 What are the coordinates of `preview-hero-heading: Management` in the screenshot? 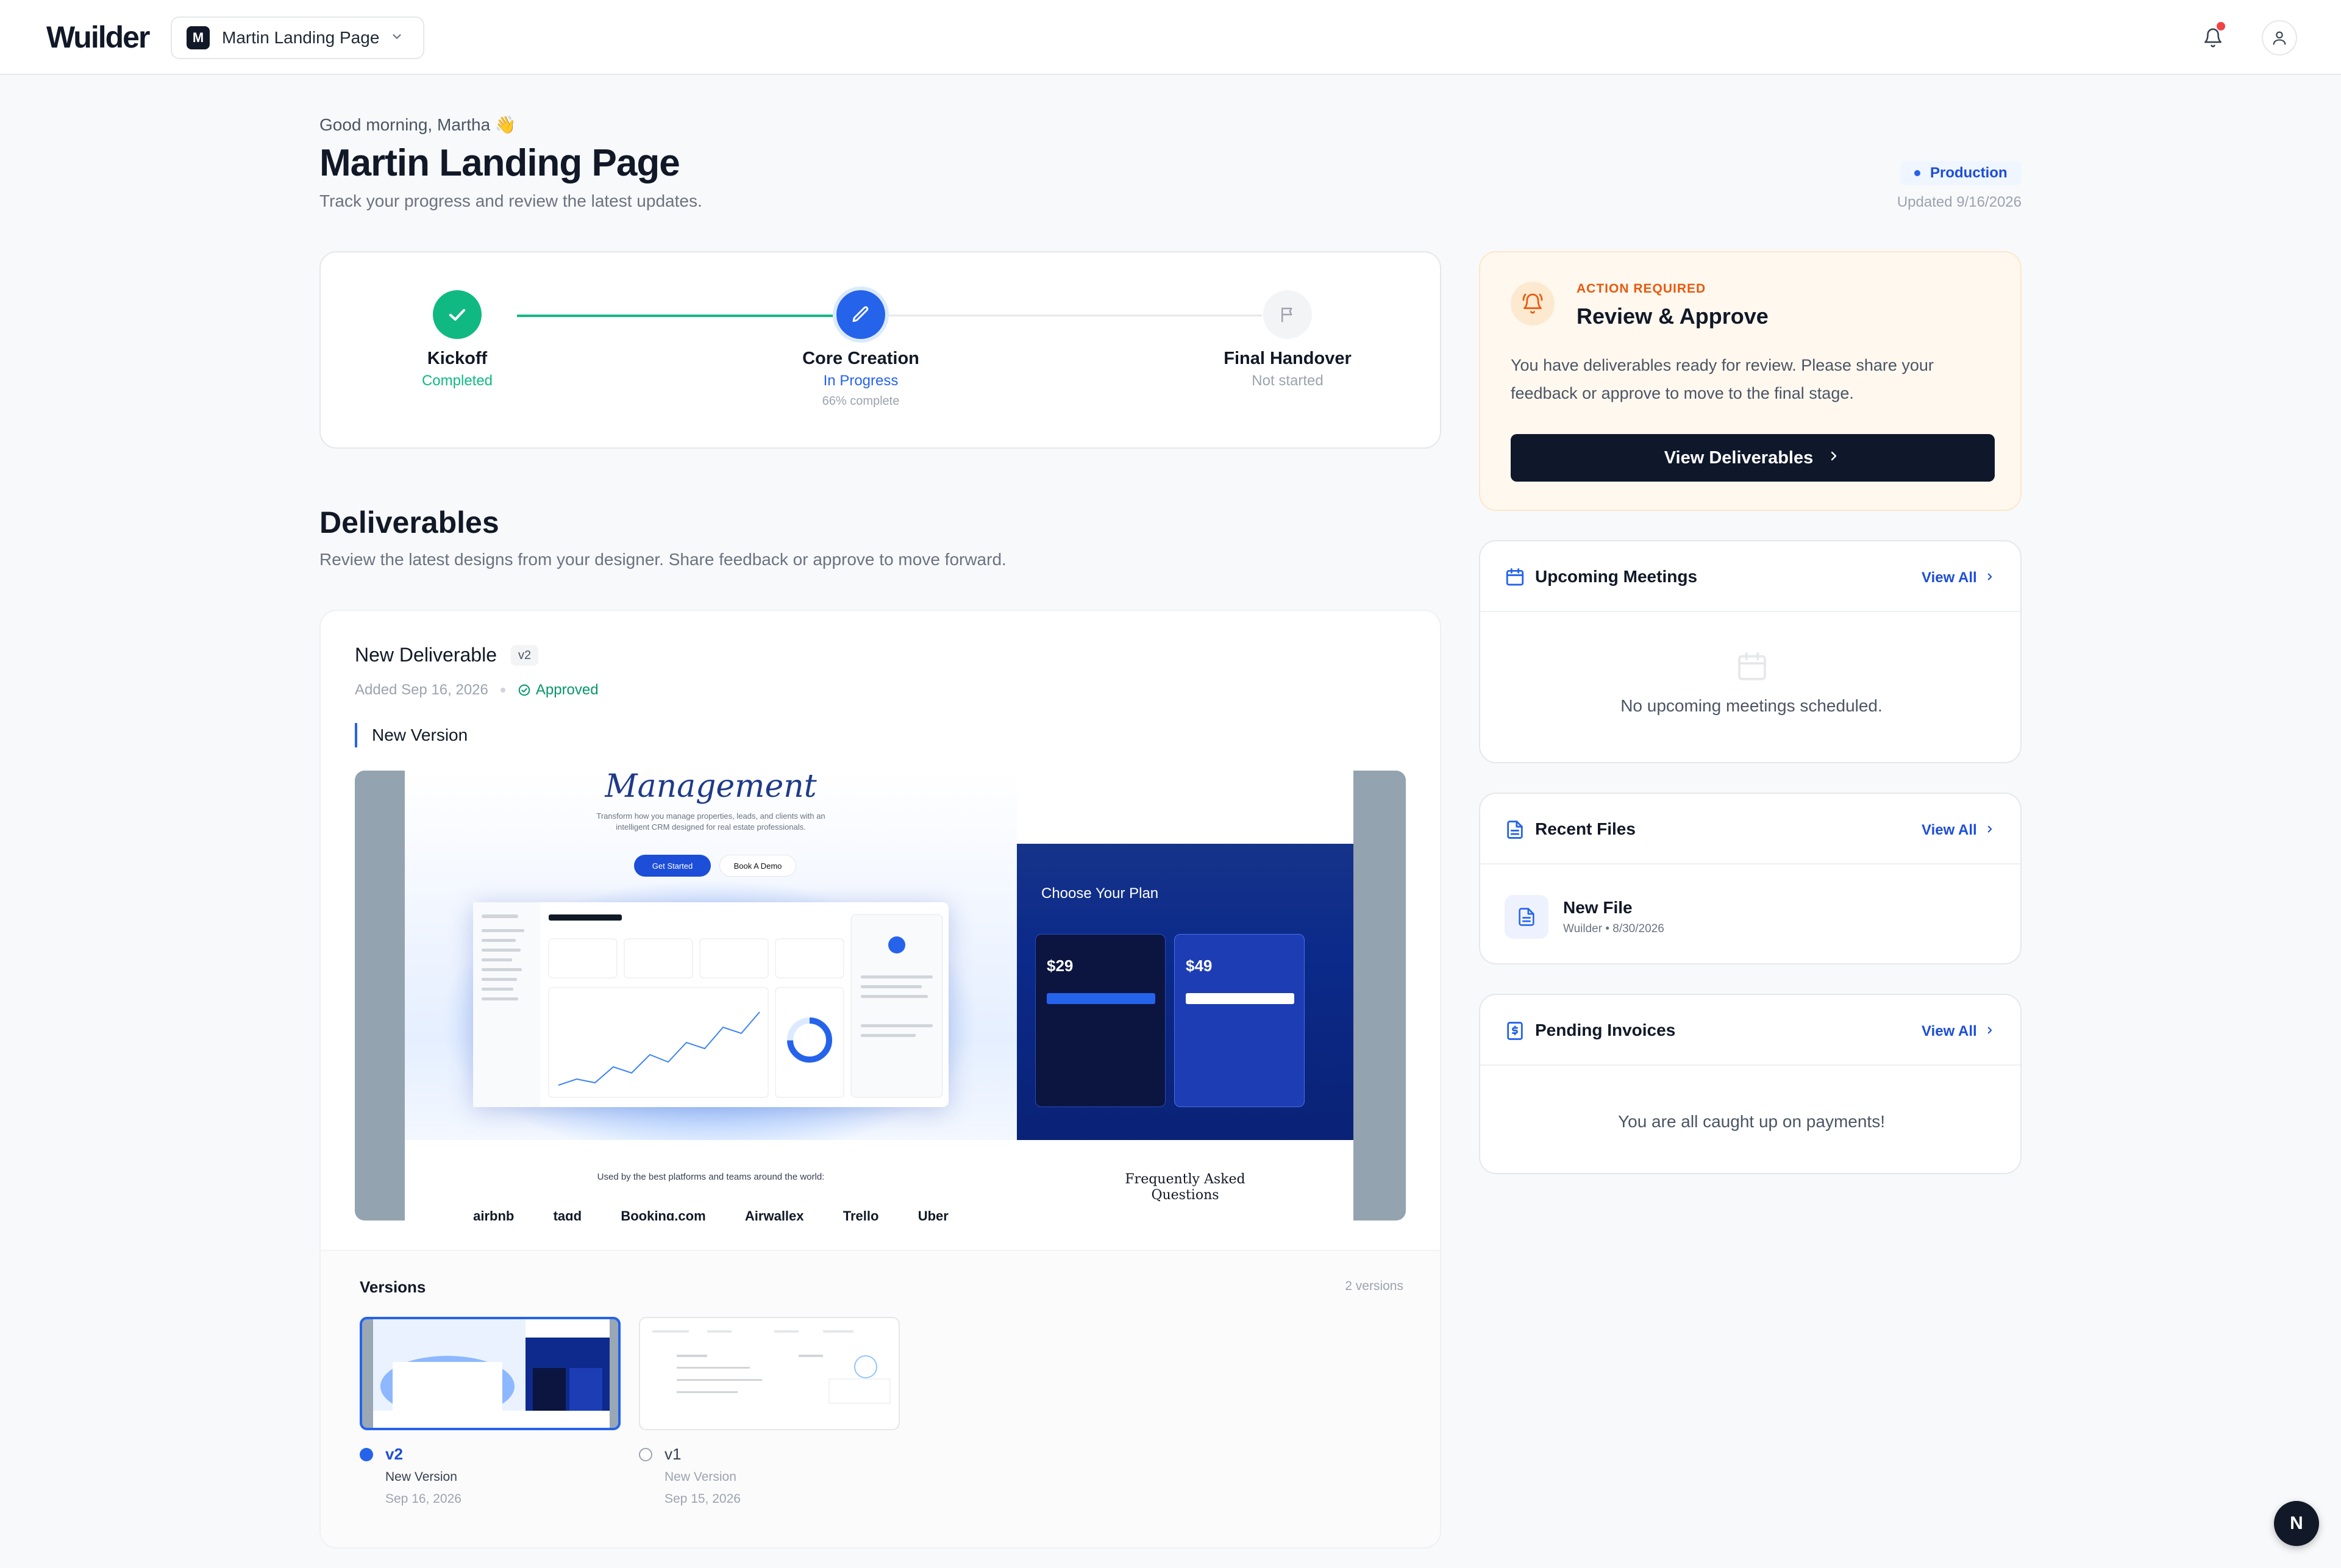 It's located at (711, 788).